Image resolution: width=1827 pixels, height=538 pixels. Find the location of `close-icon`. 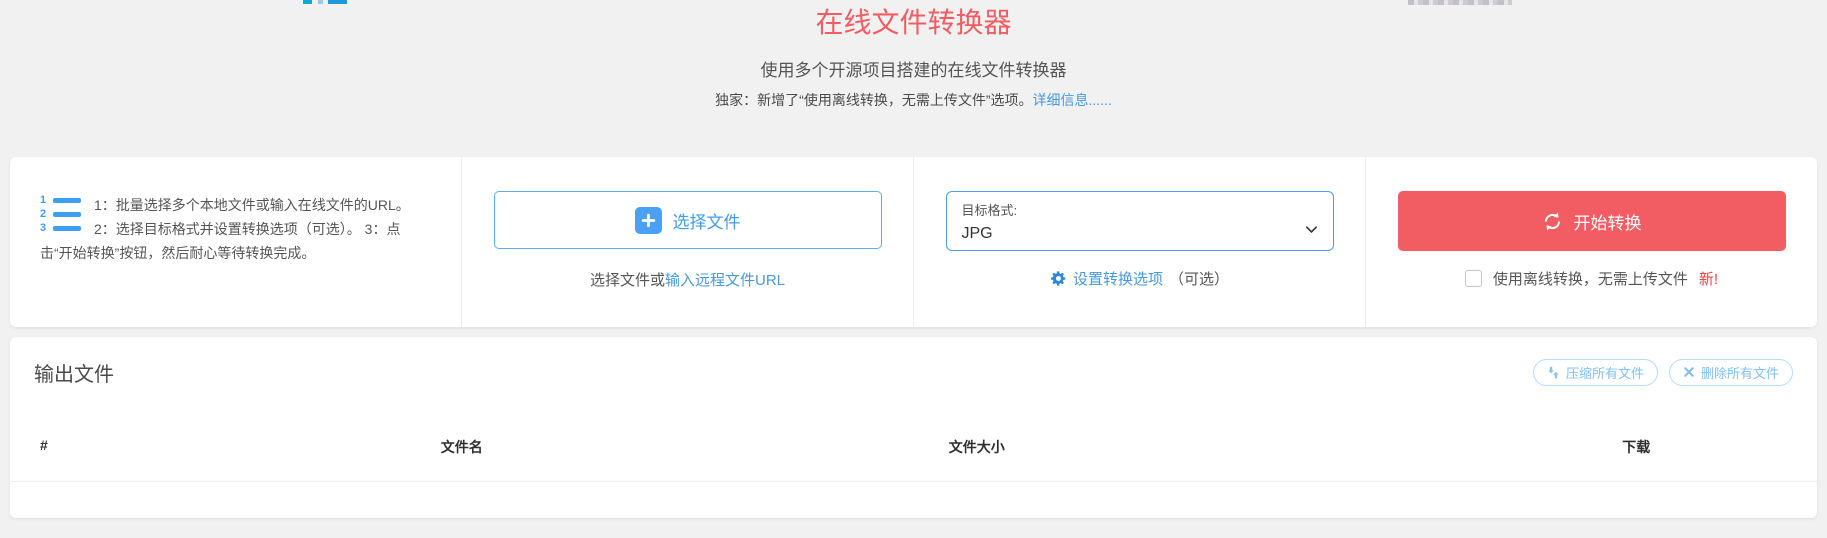

close-icon is located at coordinates (1689, 372).